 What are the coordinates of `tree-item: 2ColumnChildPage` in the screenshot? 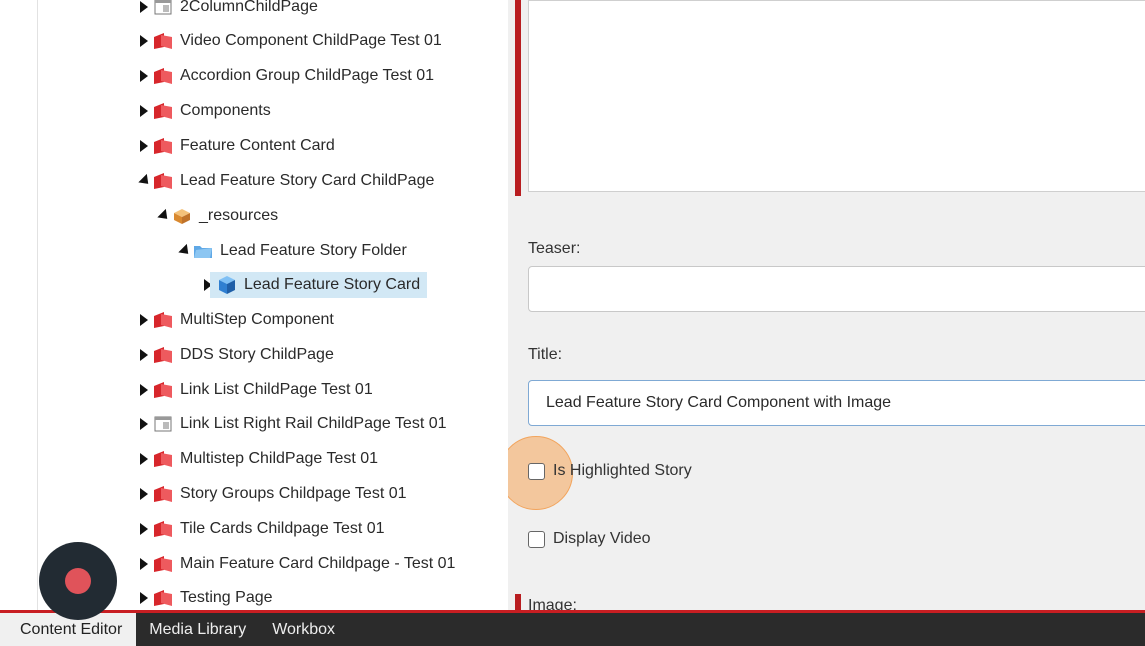 It's located at (226, 10).